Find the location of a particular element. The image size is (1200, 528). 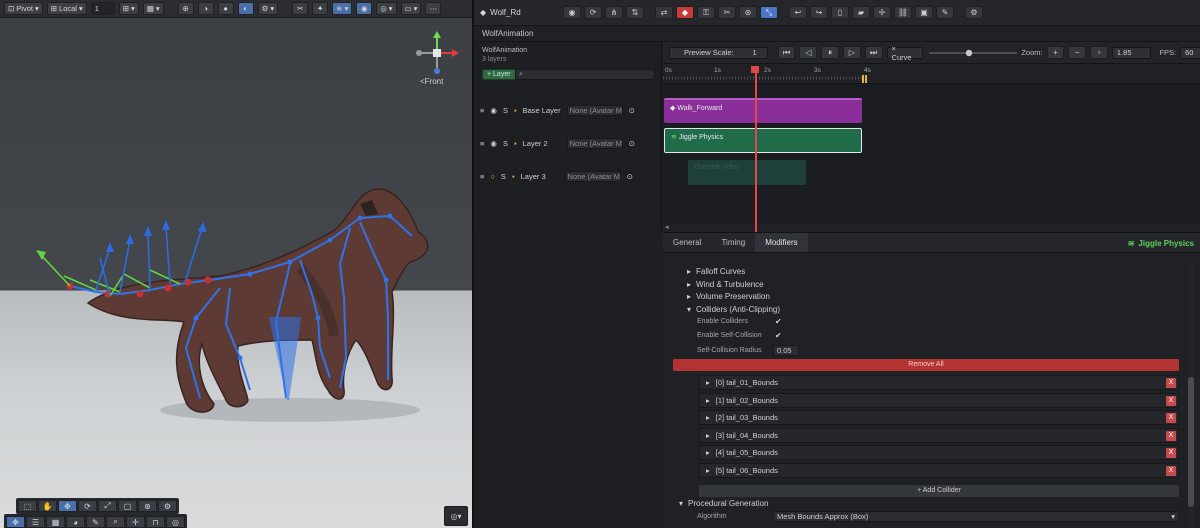

clip-layer-3: Override (Idle) is located at coordinates (747, 172).